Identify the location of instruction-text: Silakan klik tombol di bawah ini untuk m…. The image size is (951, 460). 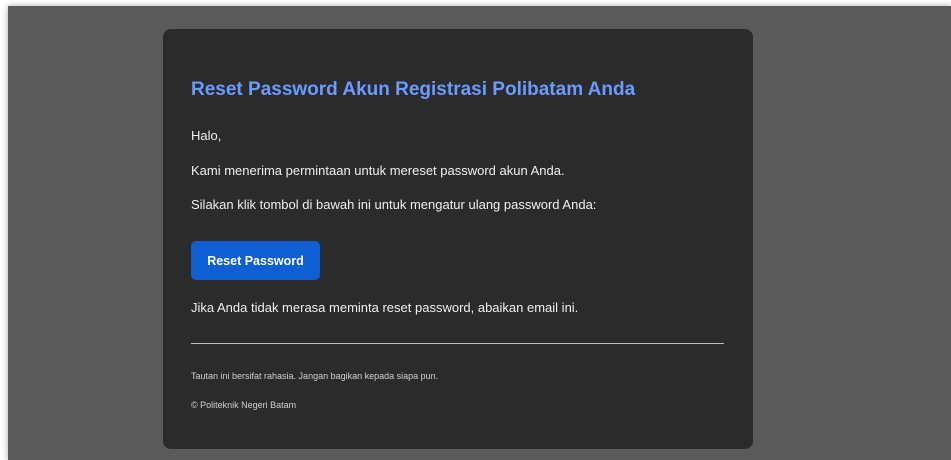
(394, 204).